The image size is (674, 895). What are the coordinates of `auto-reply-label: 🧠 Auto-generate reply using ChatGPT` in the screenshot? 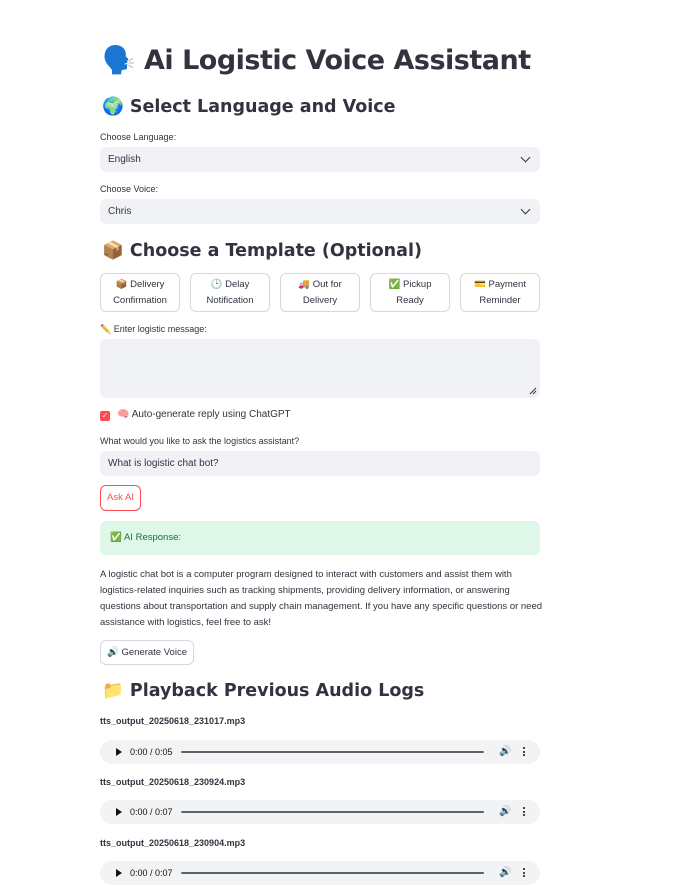 It's located at (204, 414).